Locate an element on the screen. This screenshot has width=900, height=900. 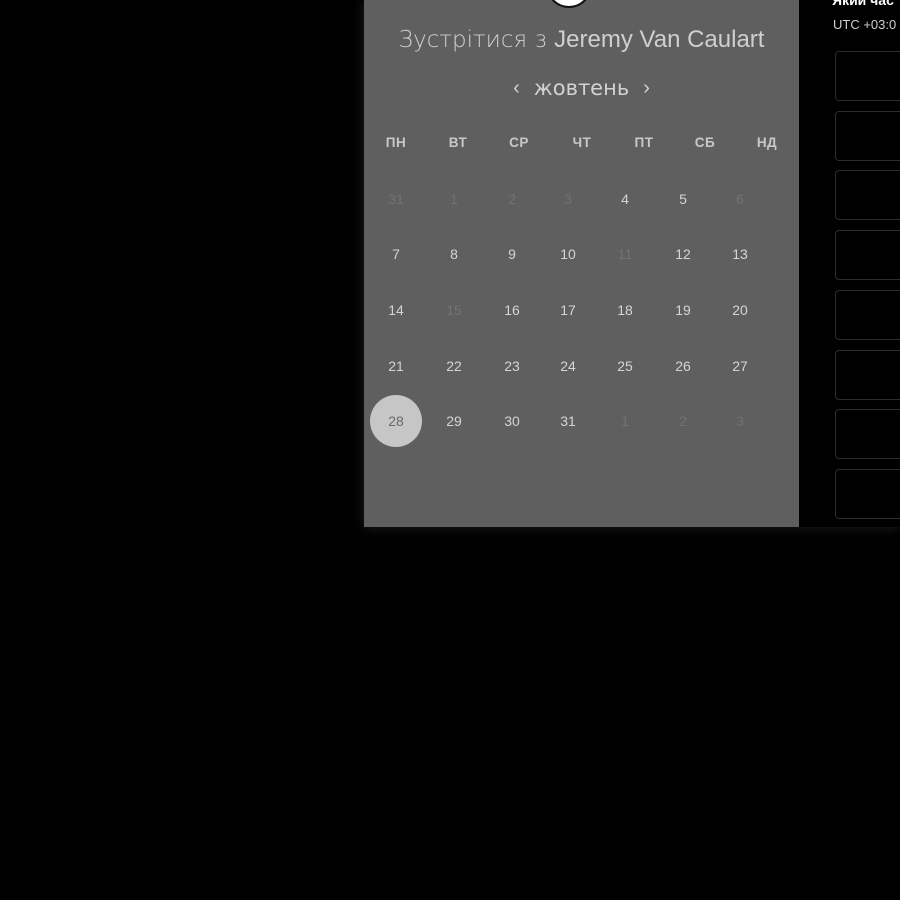
calendar-day: 21 is located at coordinates (396, 366).